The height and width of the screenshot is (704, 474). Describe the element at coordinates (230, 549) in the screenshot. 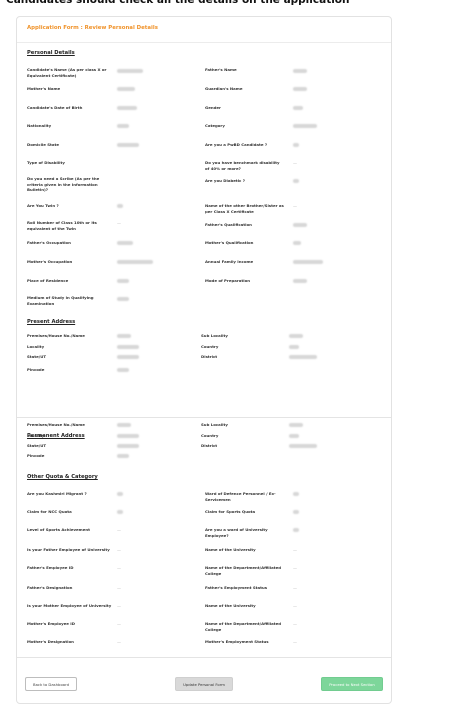

I see `label-university-name-father: Name of the University` at that location.